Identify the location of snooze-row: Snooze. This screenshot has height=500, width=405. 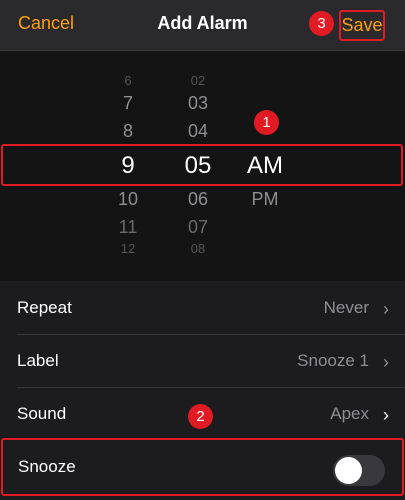
(202, 467).